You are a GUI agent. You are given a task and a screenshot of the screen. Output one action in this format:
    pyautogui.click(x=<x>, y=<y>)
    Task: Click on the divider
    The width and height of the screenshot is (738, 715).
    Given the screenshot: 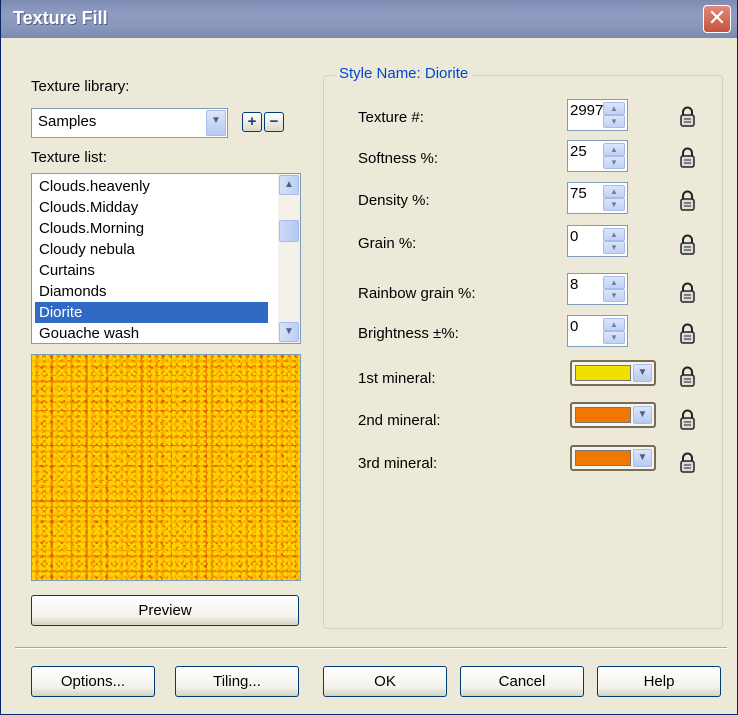 What is the action you would take?
    pyautogui.click(x=371, y=648)
    